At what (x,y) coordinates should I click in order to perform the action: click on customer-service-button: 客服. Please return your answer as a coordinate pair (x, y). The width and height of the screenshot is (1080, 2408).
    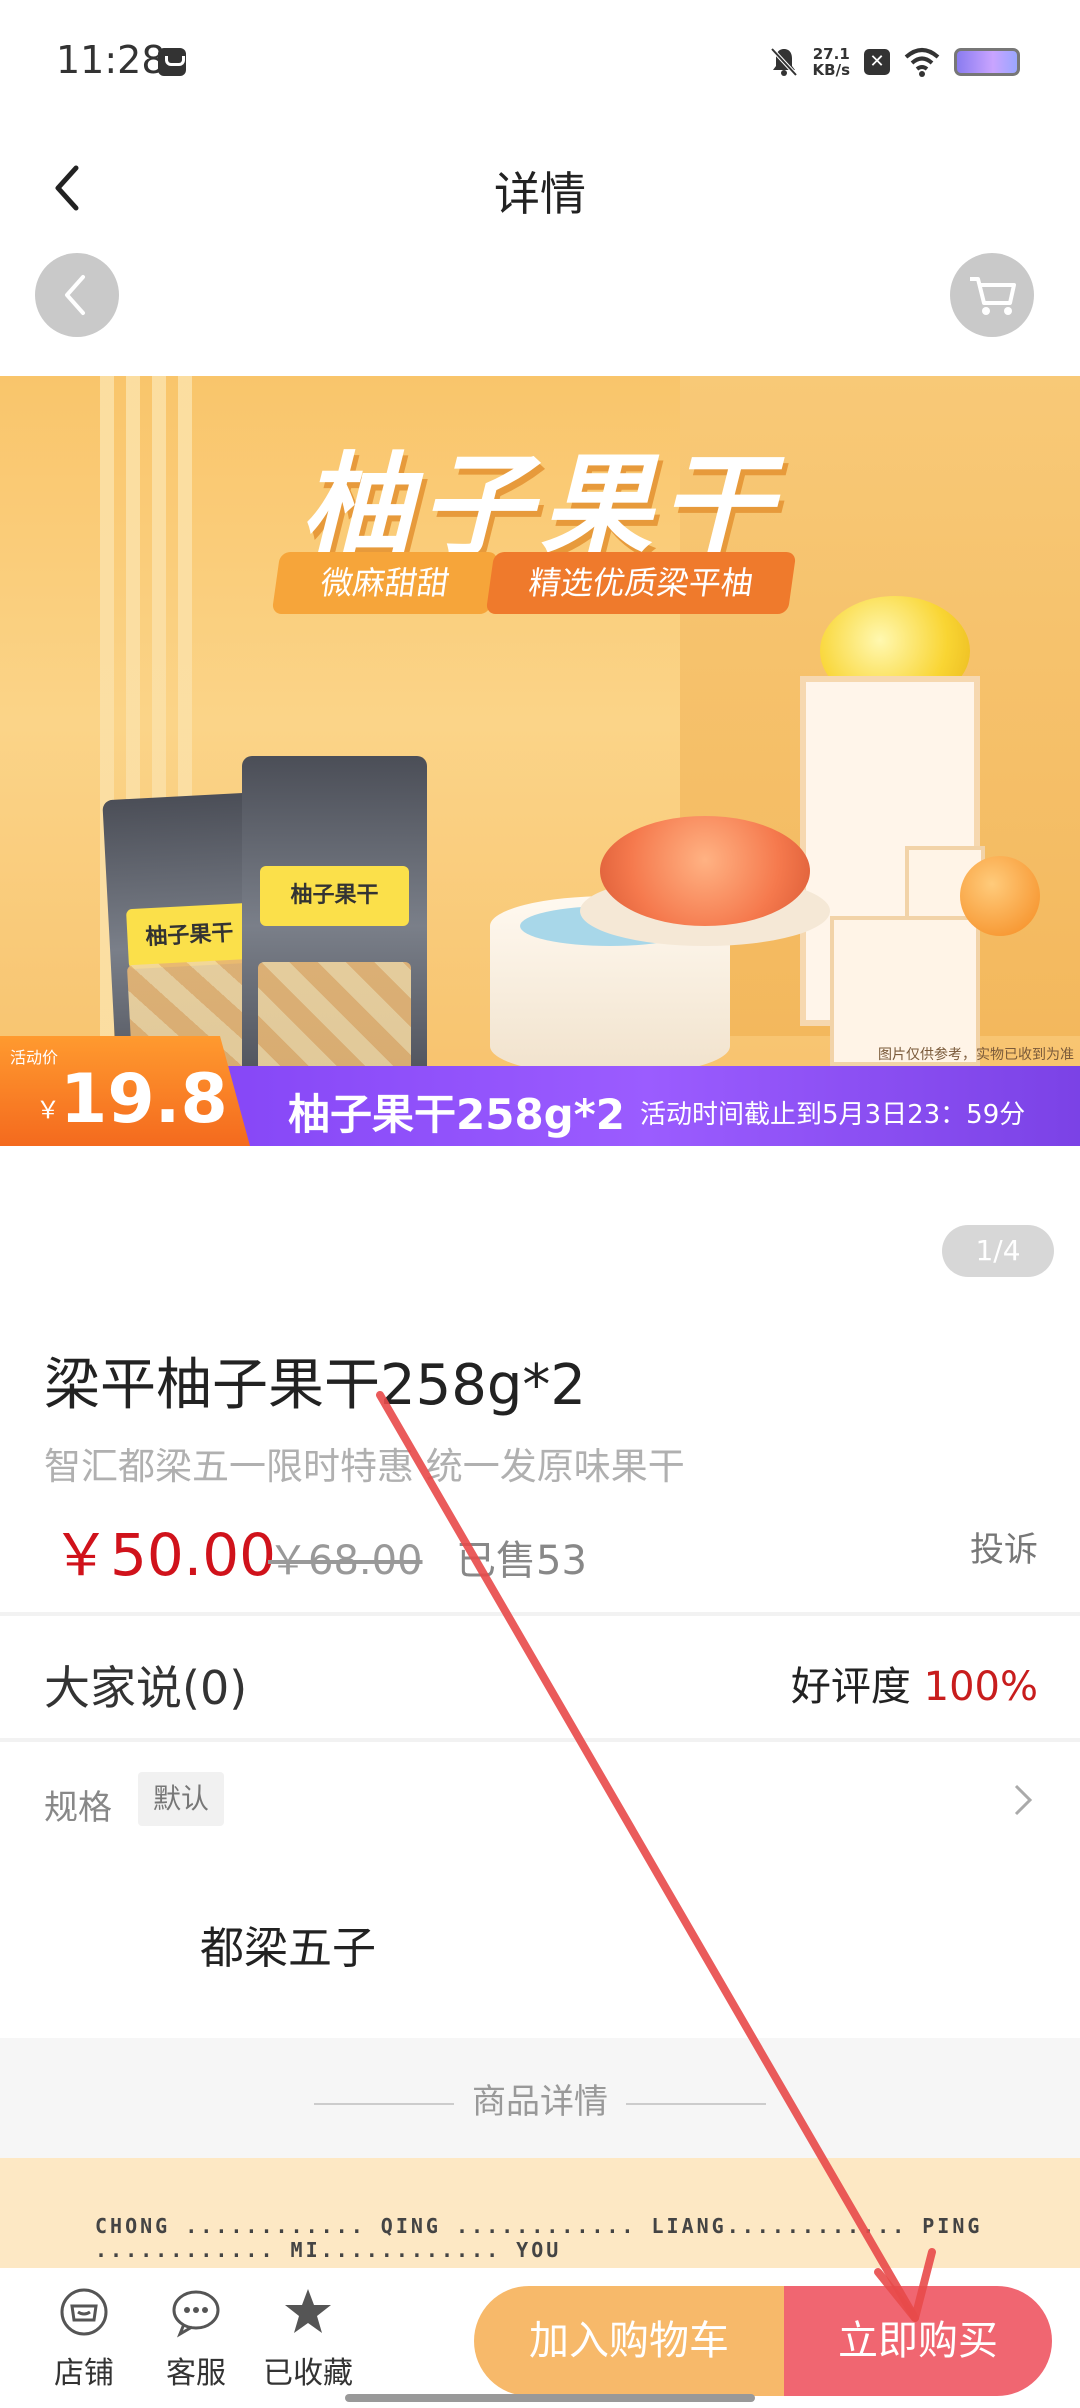
    Looking at the image, I should click on (196, 2339).